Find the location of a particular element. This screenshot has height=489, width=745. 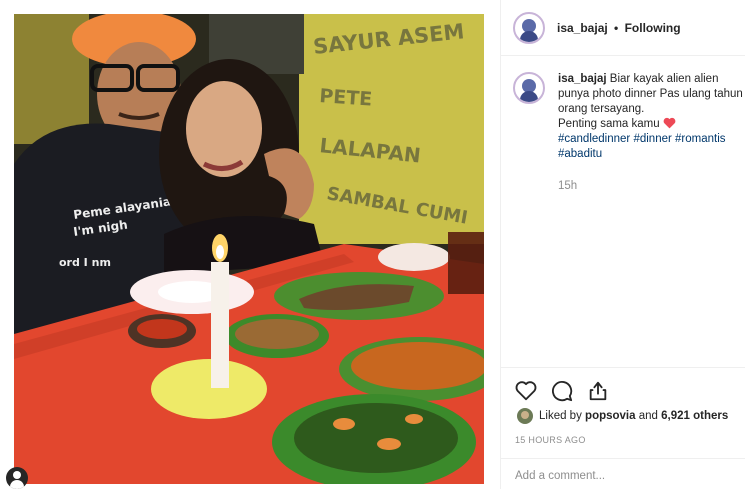

author-avatar is located at coordinates (529, 27).